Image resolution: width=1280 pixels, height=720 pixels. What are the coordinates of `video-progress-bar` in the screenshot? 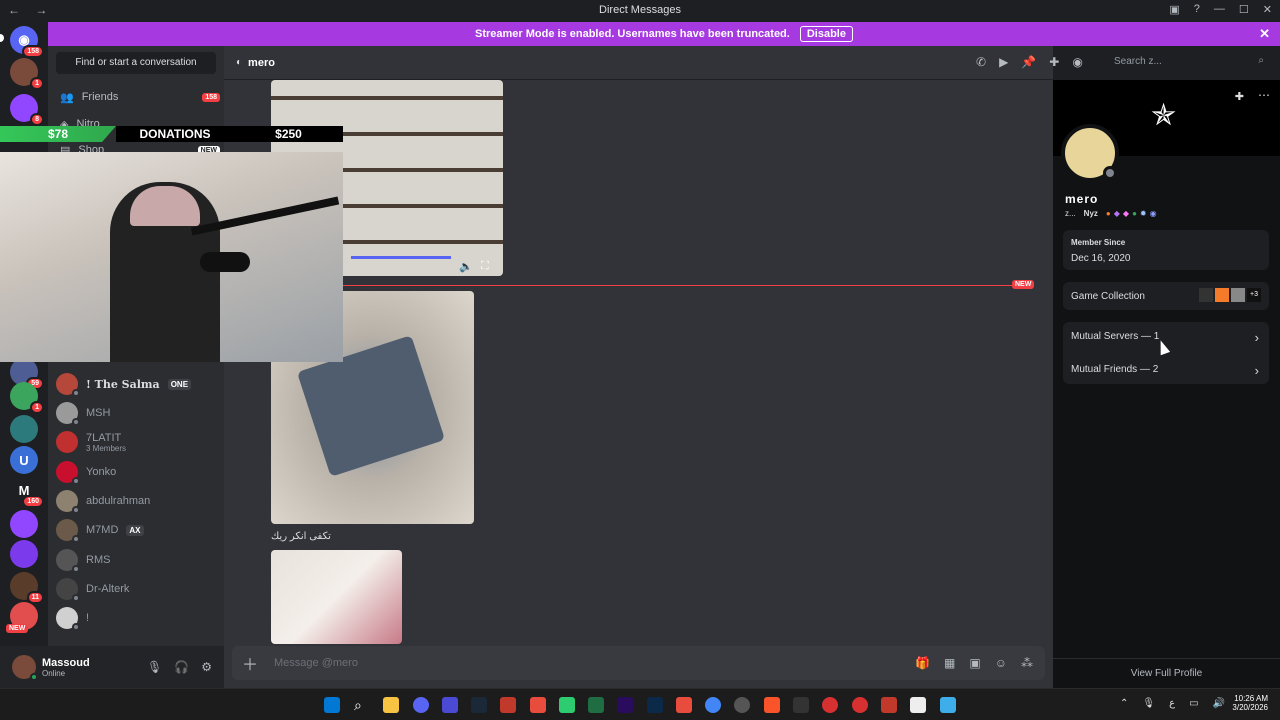 It's located at (401, 257).